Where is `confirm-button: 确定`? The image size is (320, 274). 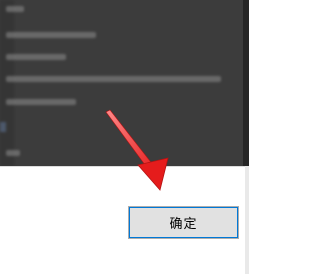 confirm-button: 确定 is located at coordinates (183, 222).